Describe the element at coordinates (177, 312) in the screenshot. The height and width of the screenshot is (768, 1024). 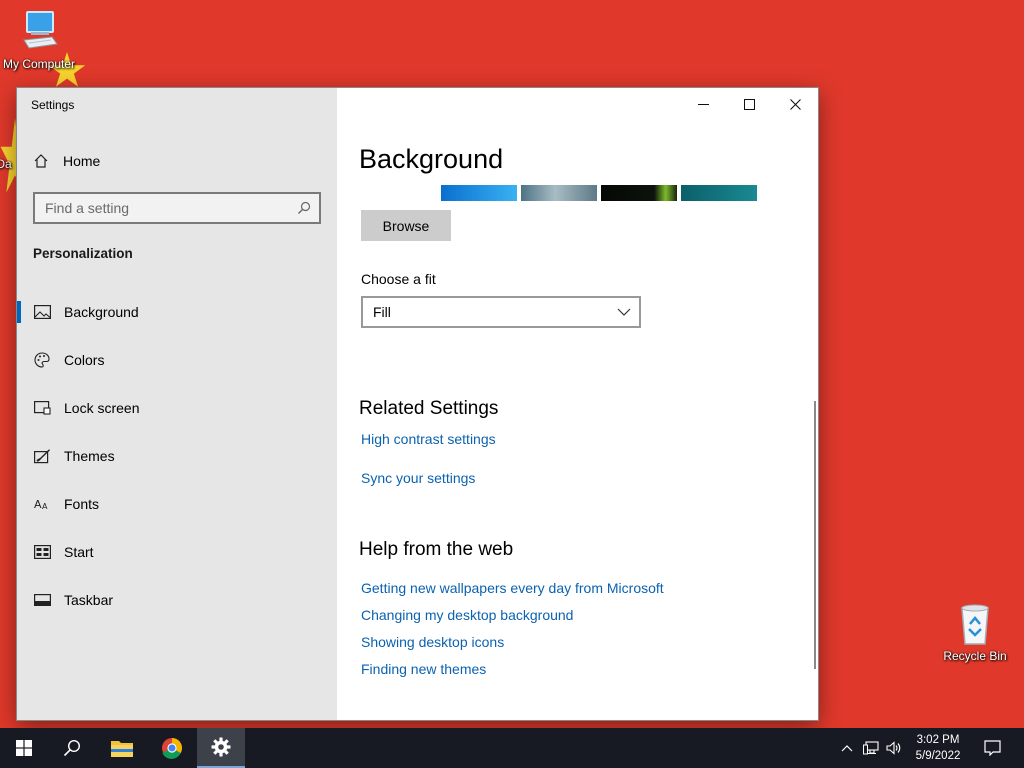
I see `sidebar-item-background: Background` at that location.